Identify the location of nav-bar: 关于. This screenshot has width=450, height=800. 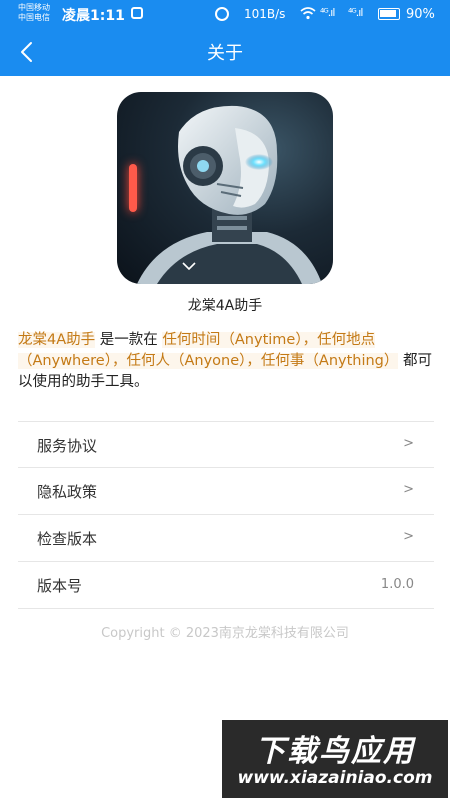
(225, 52).